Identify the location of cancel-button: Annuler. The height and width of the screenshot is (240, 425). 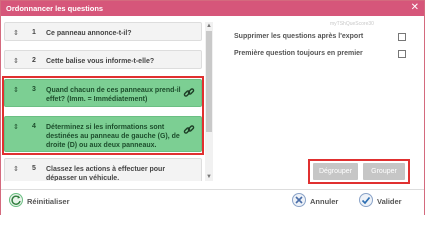
(324, 201).